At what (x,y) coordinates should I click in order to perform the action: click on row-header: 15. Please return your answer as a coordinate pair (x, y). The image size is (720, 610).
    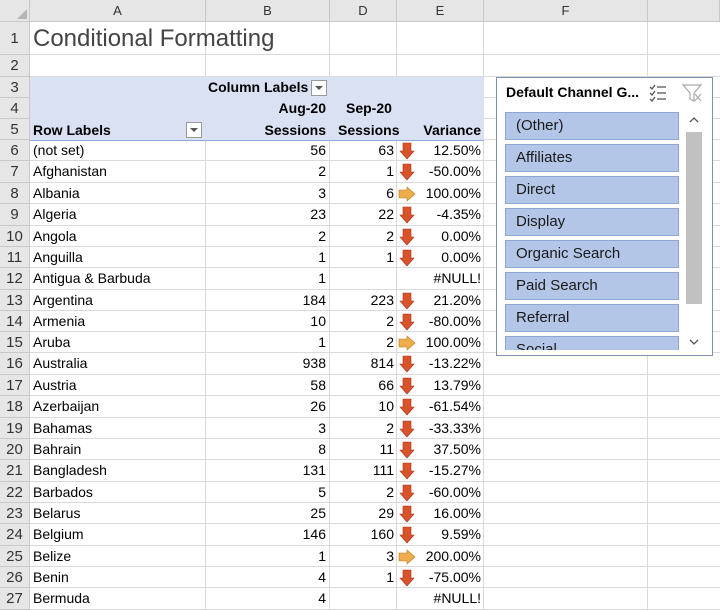
    Looking at the image, I should click on (15, 342).